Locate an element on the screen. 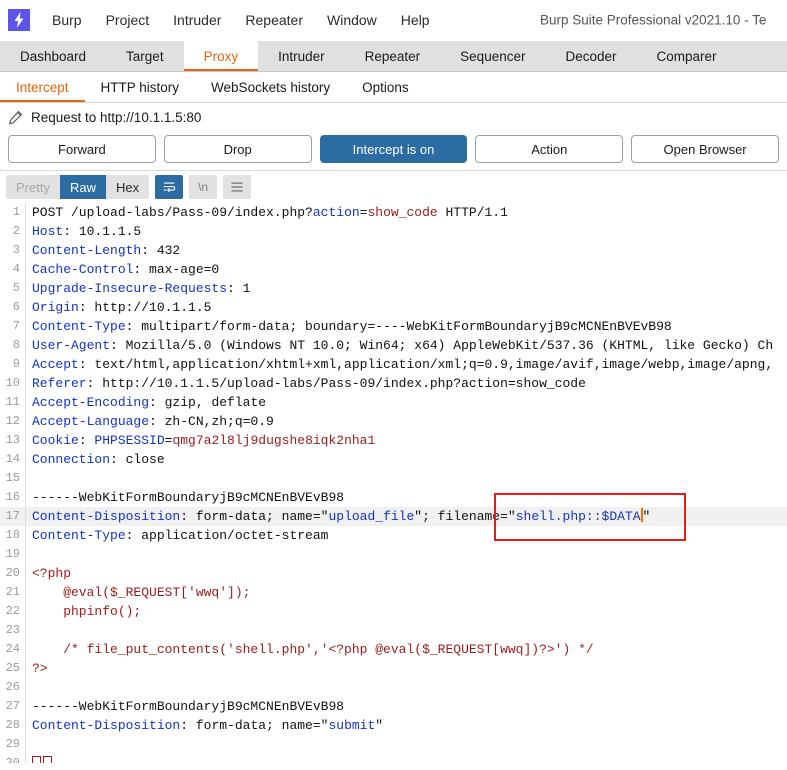  code-line: 2 Host: 10.1.1.5 is located at coordinates (393, 231).